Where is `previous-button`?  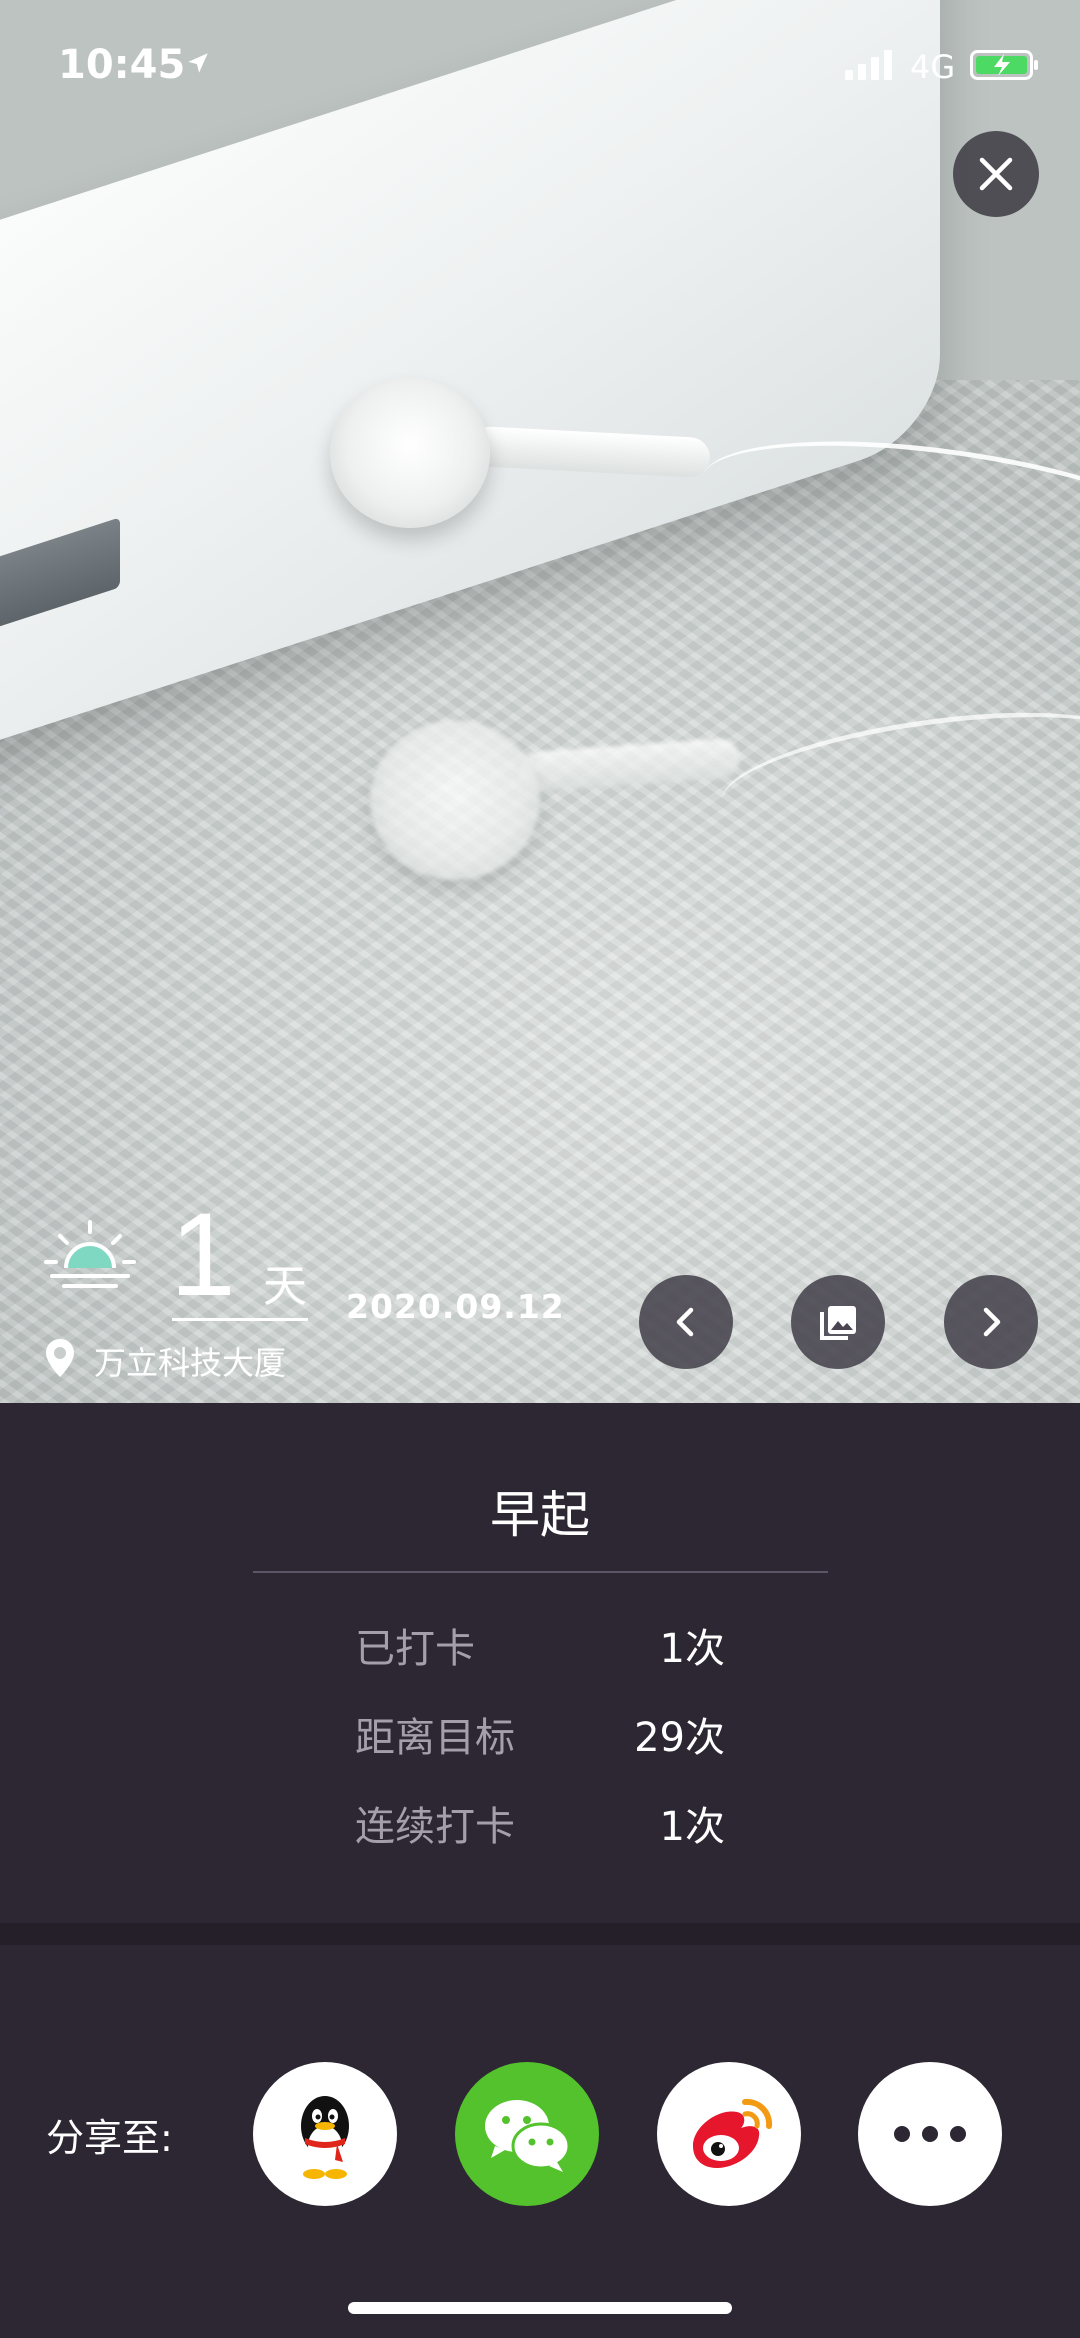 previous-button is located at coordinates (686, 1322).